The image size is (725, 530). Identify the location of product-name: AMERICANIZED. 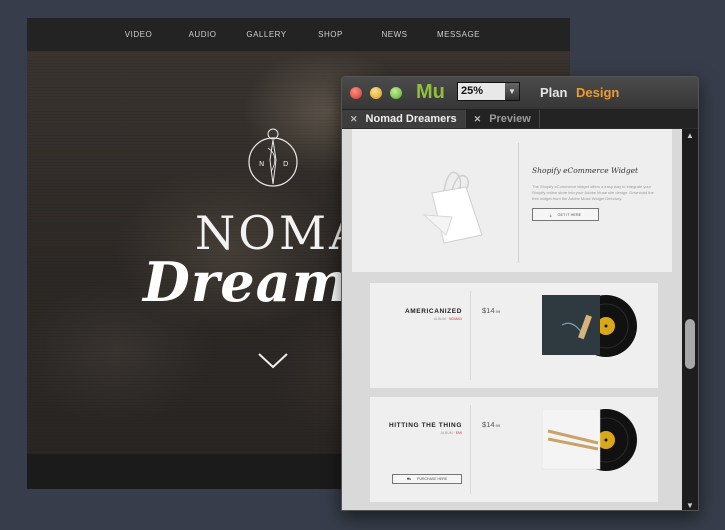
(433, 311).